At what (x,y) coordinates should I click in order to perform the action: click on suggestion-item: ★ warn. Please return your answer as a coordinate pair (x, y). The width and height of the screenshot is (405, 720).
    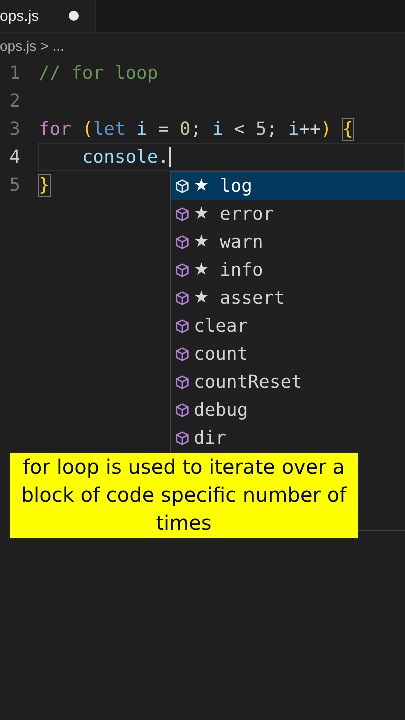
    Looking at the image, I should click on (288, 242).